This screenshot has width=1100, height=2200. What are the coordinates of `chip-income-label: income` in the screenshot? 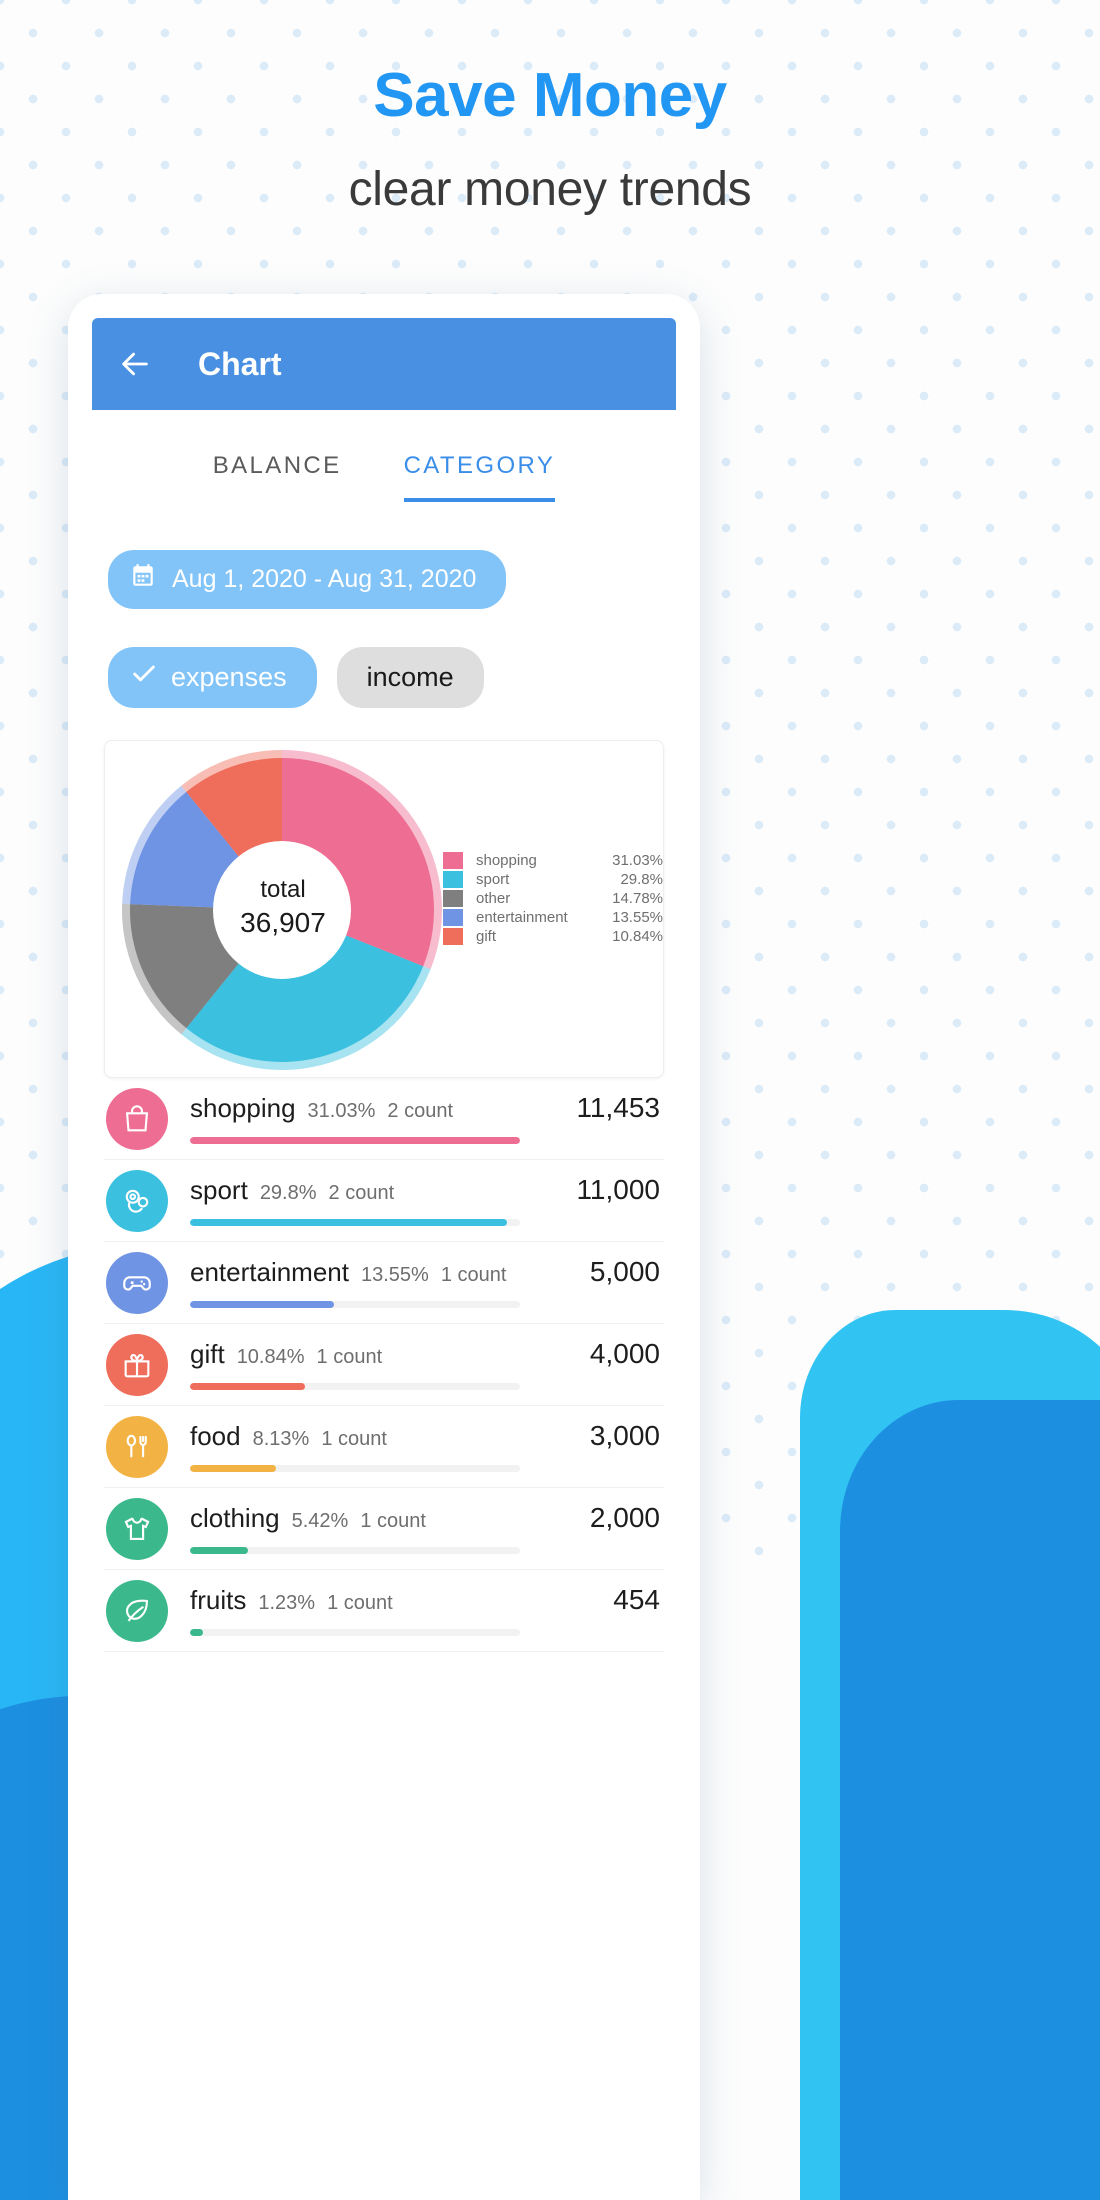 It's located at (410, 677).